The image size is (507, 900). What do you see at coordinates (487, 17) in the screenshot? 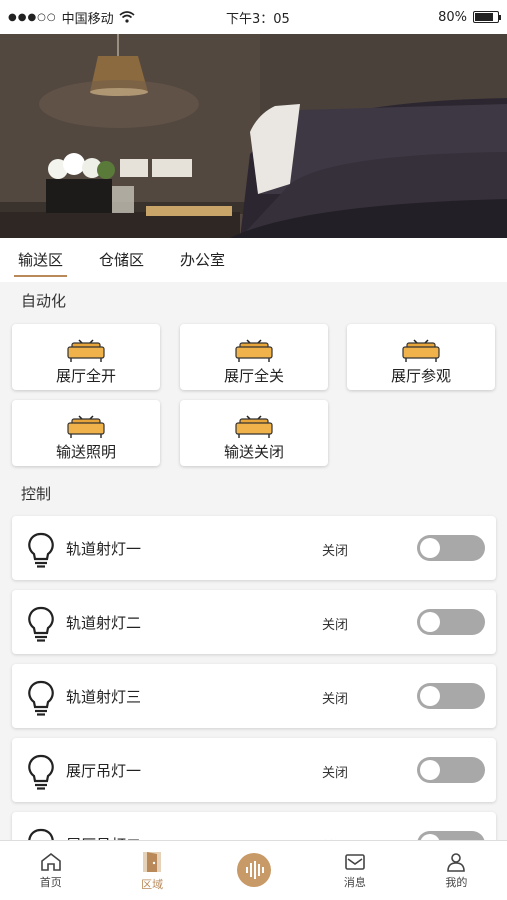
I see `battery-icon` at bounding box center [487, 17].